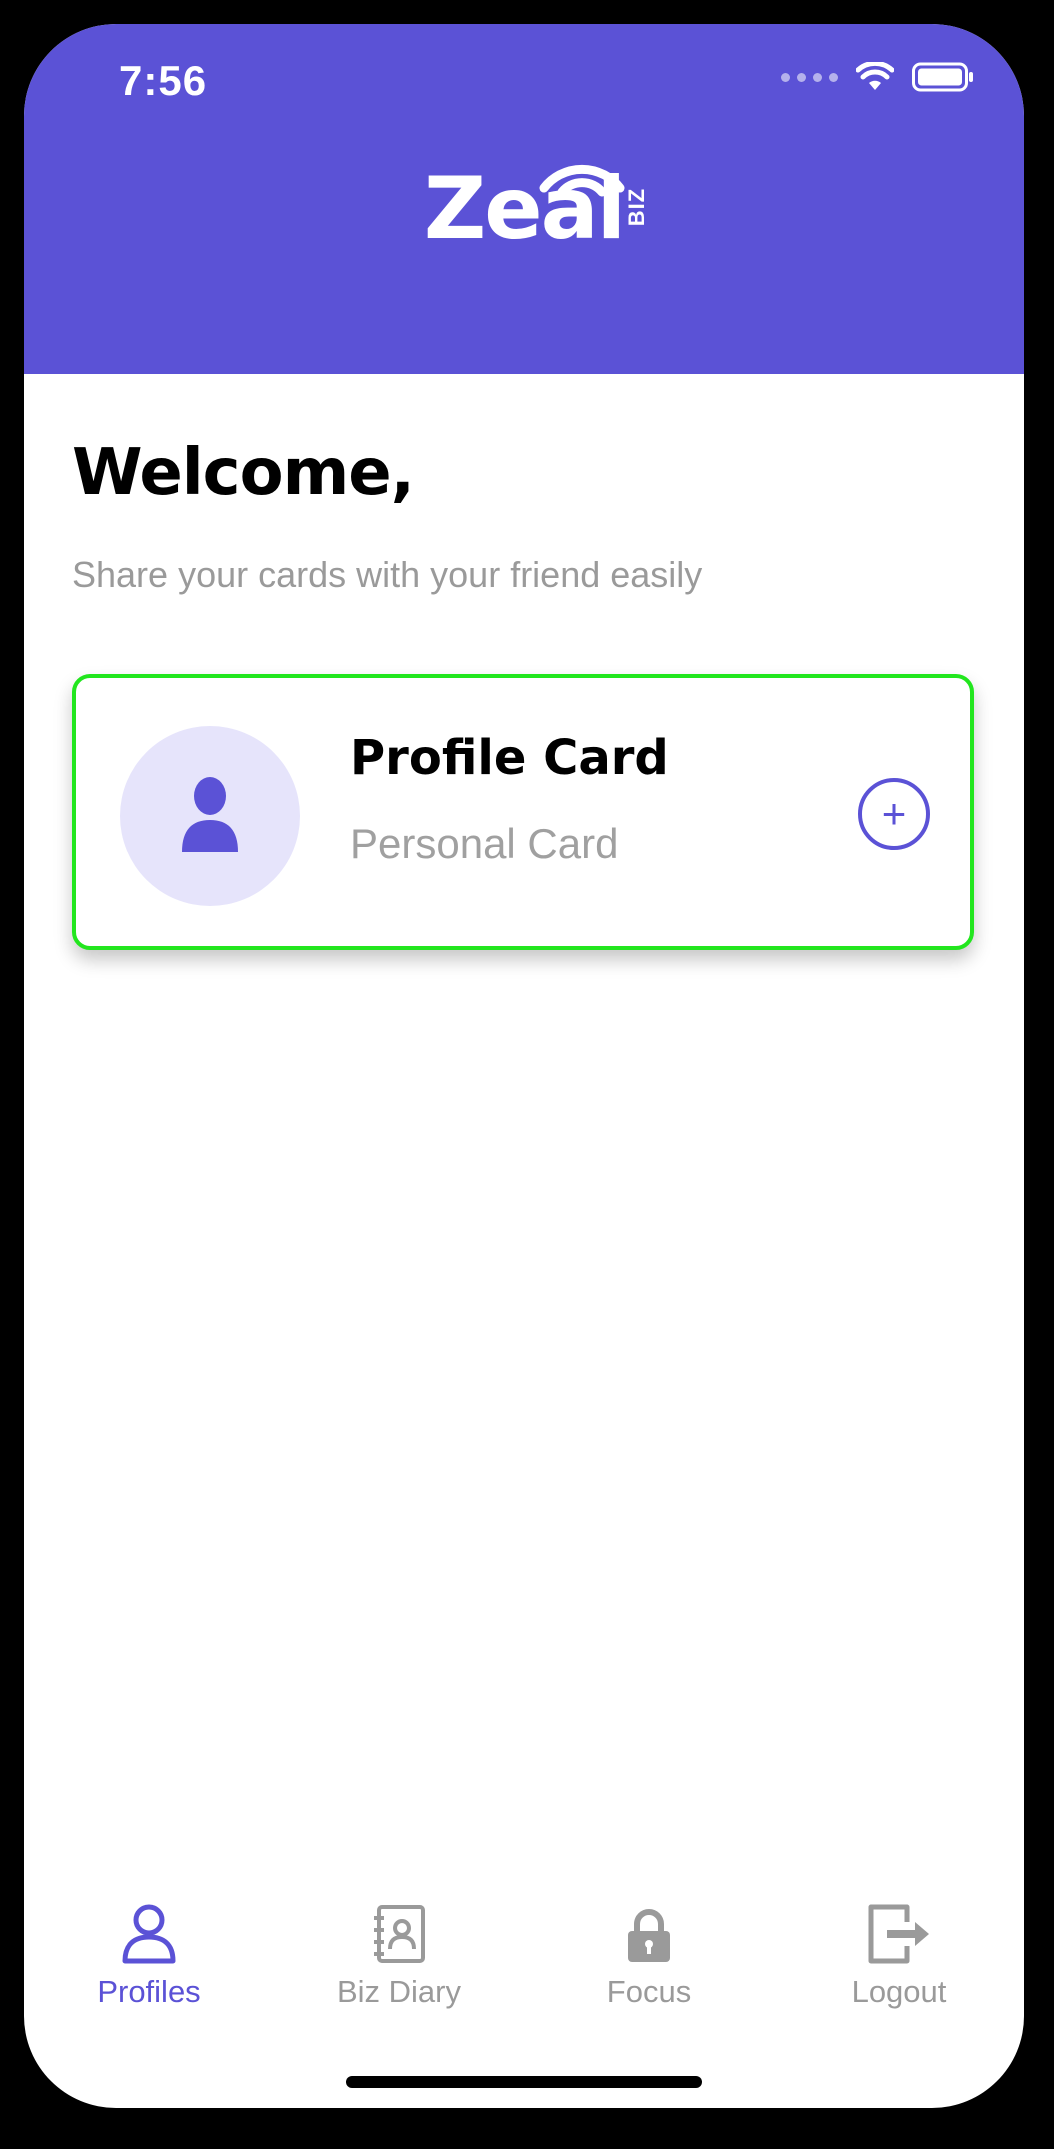 This screenshot has width=1054, height=2149. I want to click on card-subtitle: Personal Card, so click(484, 843).